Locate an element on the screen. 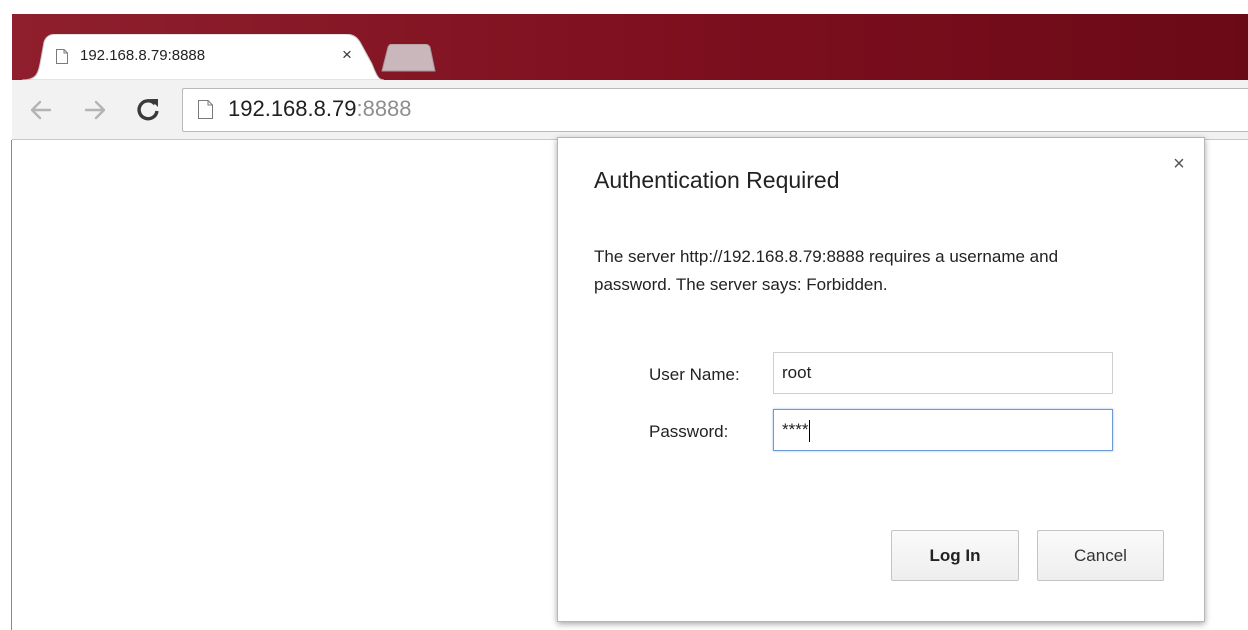 The image size is (1248, 630). address-port: :8888 is located at coordinates (384, 108).